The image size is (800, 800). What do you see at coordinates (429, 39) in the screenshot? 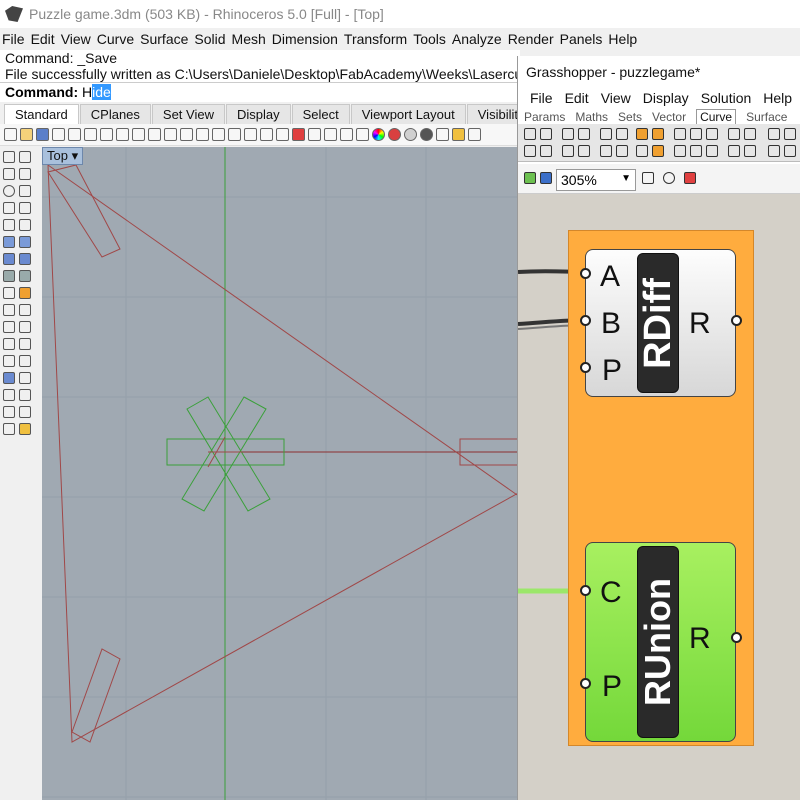
I see `menu-tools: Tools` at bounding box center [429, 39].